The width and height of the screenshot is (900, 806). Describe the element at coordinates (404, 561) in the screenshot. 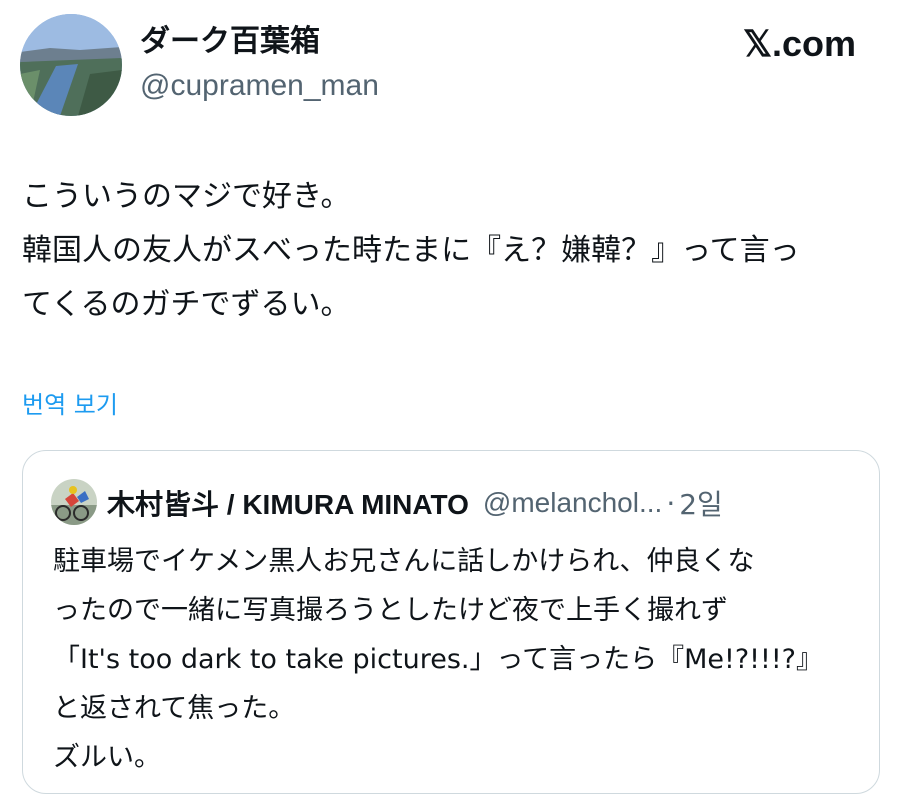

I see `quote-line: 駐車場でイケメン黒人お兄さんに話しかけられ、仲良くな` at that location.